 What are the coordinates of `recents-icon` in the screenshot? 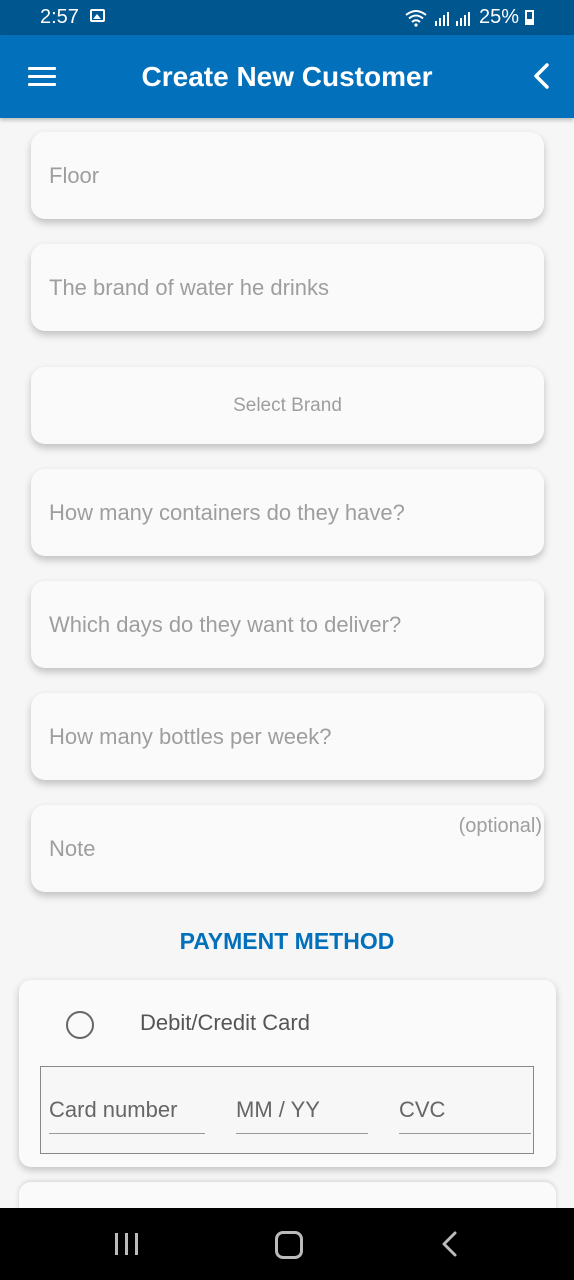 It's located at (127, 1244).